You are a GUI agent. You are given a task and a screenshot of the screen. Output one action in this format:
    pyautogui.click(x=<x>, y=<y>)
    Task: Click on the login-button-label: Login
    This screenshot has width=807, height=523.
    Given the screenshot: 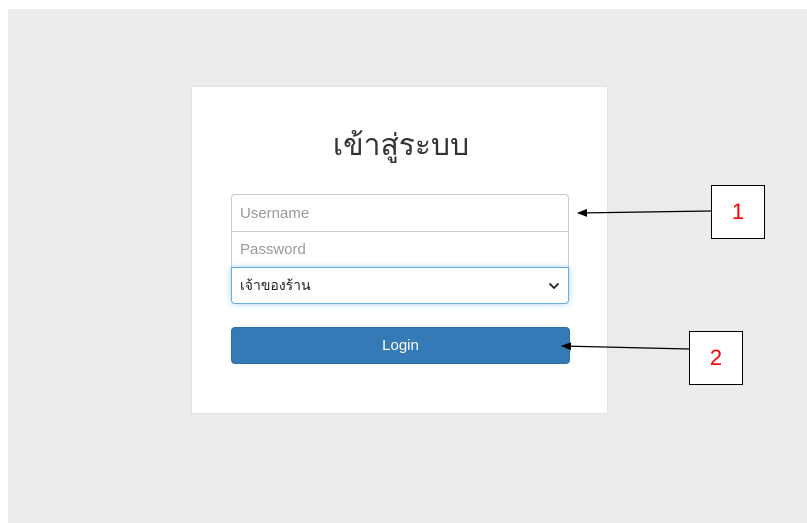 What is the action you would take?
    pyautogui.click(x=400, y=345)
    